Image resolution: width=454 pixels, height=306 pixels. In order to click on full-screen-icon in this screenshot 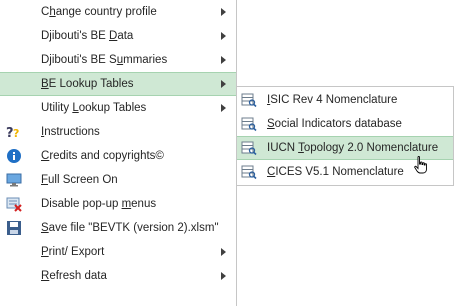, I will do `click(14, 180)`.